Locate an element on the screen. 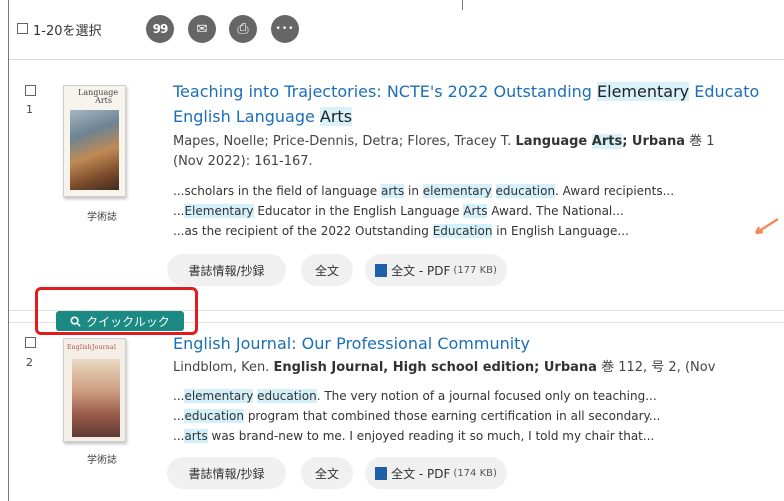 The image size is (784, 501). print-button: ⎙ is located at coordinates (243, 29).